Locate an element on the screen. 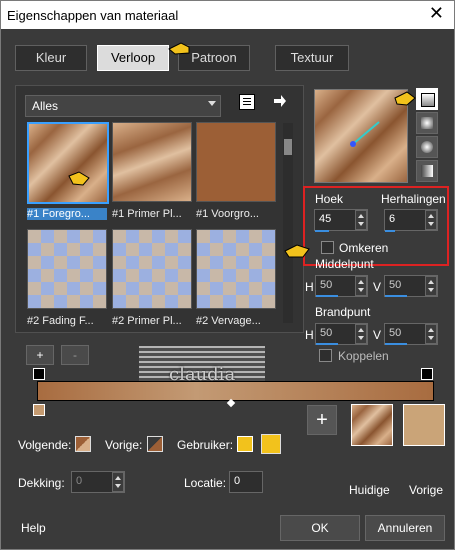 This screenshot has width=455, height=550. ok-button: OK is located at coordinates (320, 528).